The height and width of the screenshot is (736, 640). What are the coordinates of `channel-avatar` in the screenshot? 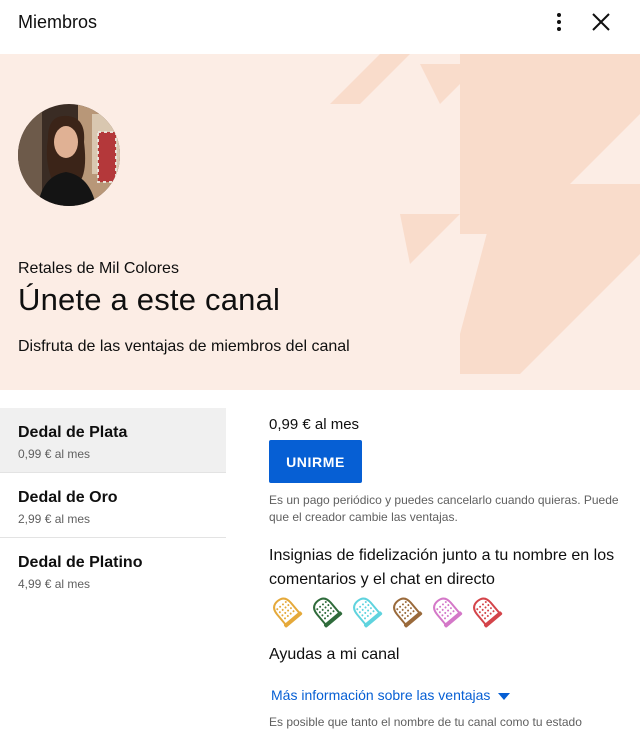 It's located at (69, 155).